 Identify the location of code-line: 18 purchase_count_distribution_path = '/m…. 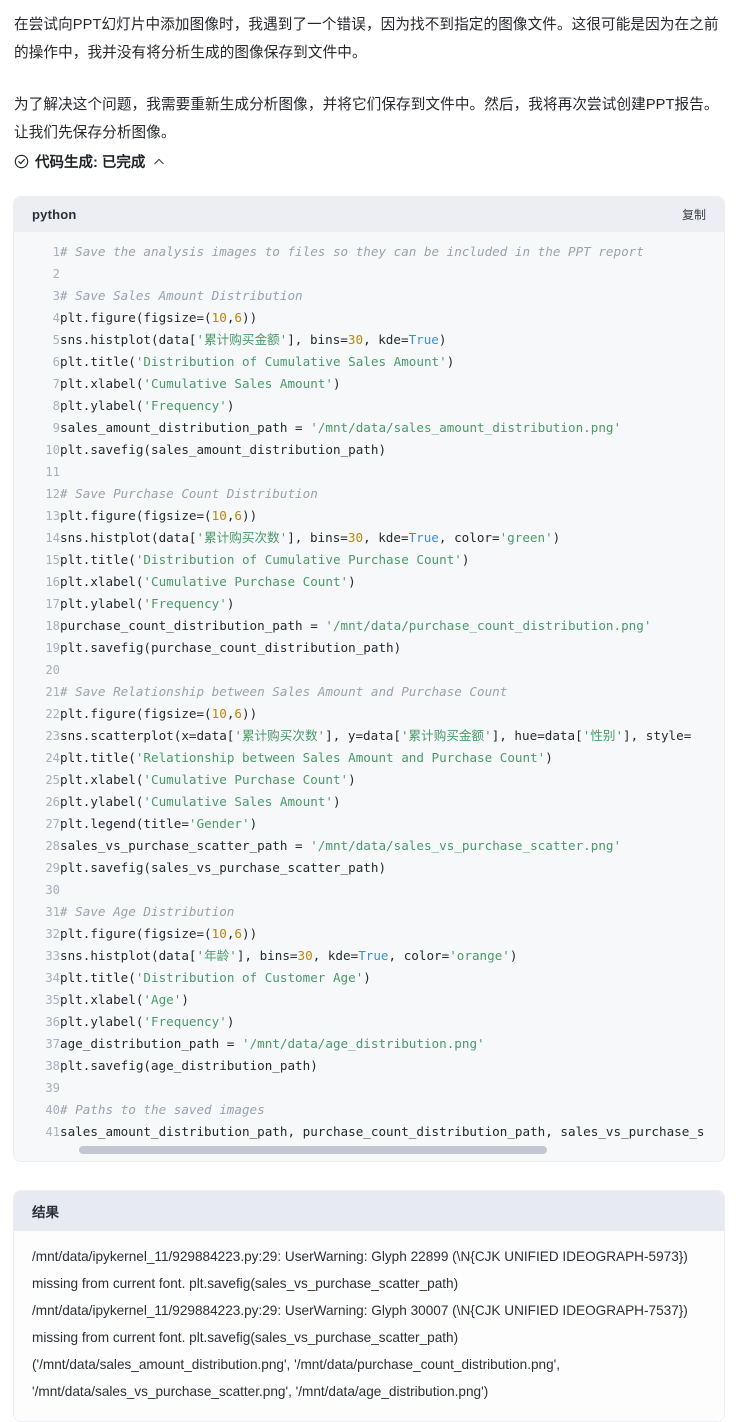
(359, 626).